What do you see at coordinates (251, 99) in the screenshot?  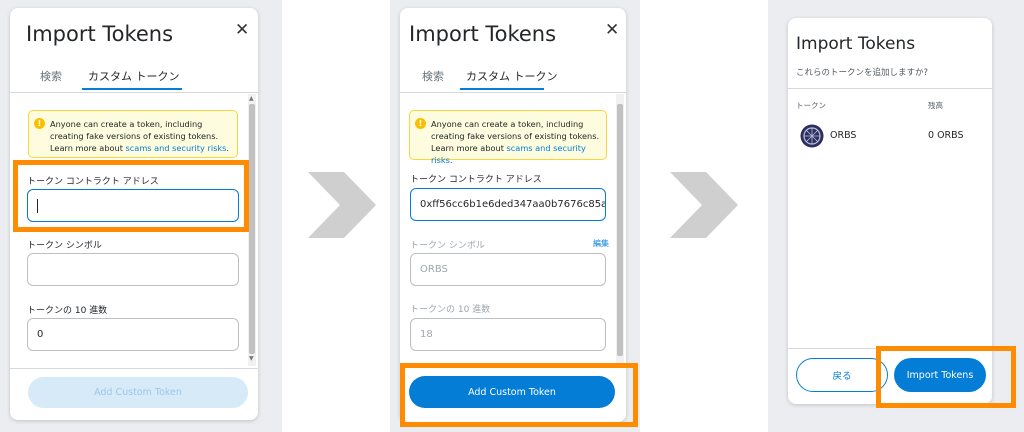 I see `scroll-up-icon: ▲` at bounding box center [251, 99].